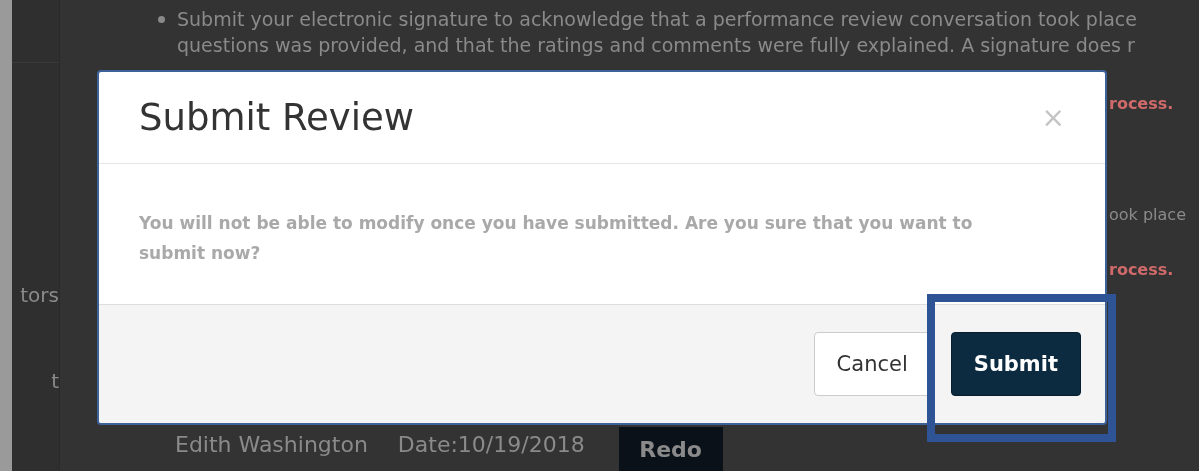 The image size is (1199, 471). What do you see at coordinates (277, 117) in the screenshot?
I see `dialog-title: Submit Review` at bounding box center [277, 117].